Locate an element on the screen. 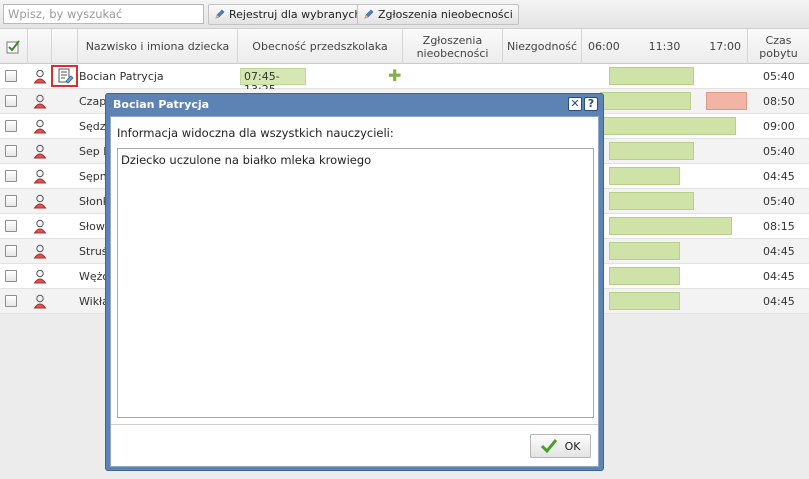 This screenshot has height=479, width=809. register-selected-button: Rejestruj dla wybranych is located at coordinates (288, 14).